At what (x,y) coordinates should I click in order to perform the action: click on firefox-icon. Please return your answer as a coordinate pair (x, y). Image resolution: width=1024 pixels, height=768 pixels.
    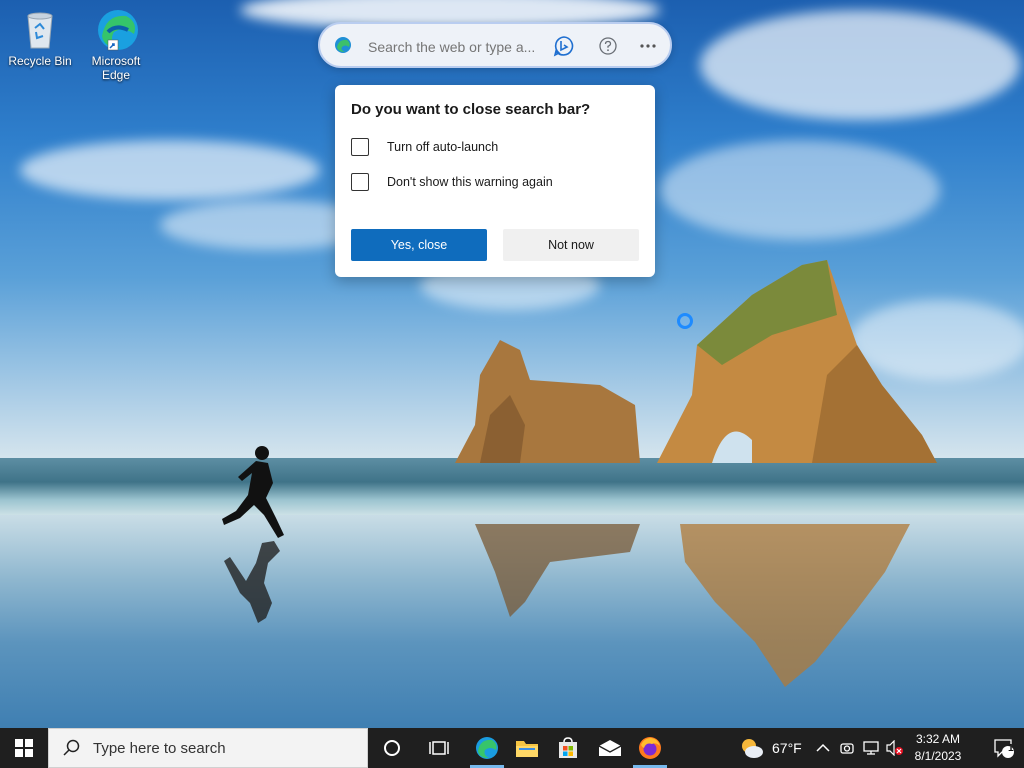
    Looking at the image, I should click on (650, 748).